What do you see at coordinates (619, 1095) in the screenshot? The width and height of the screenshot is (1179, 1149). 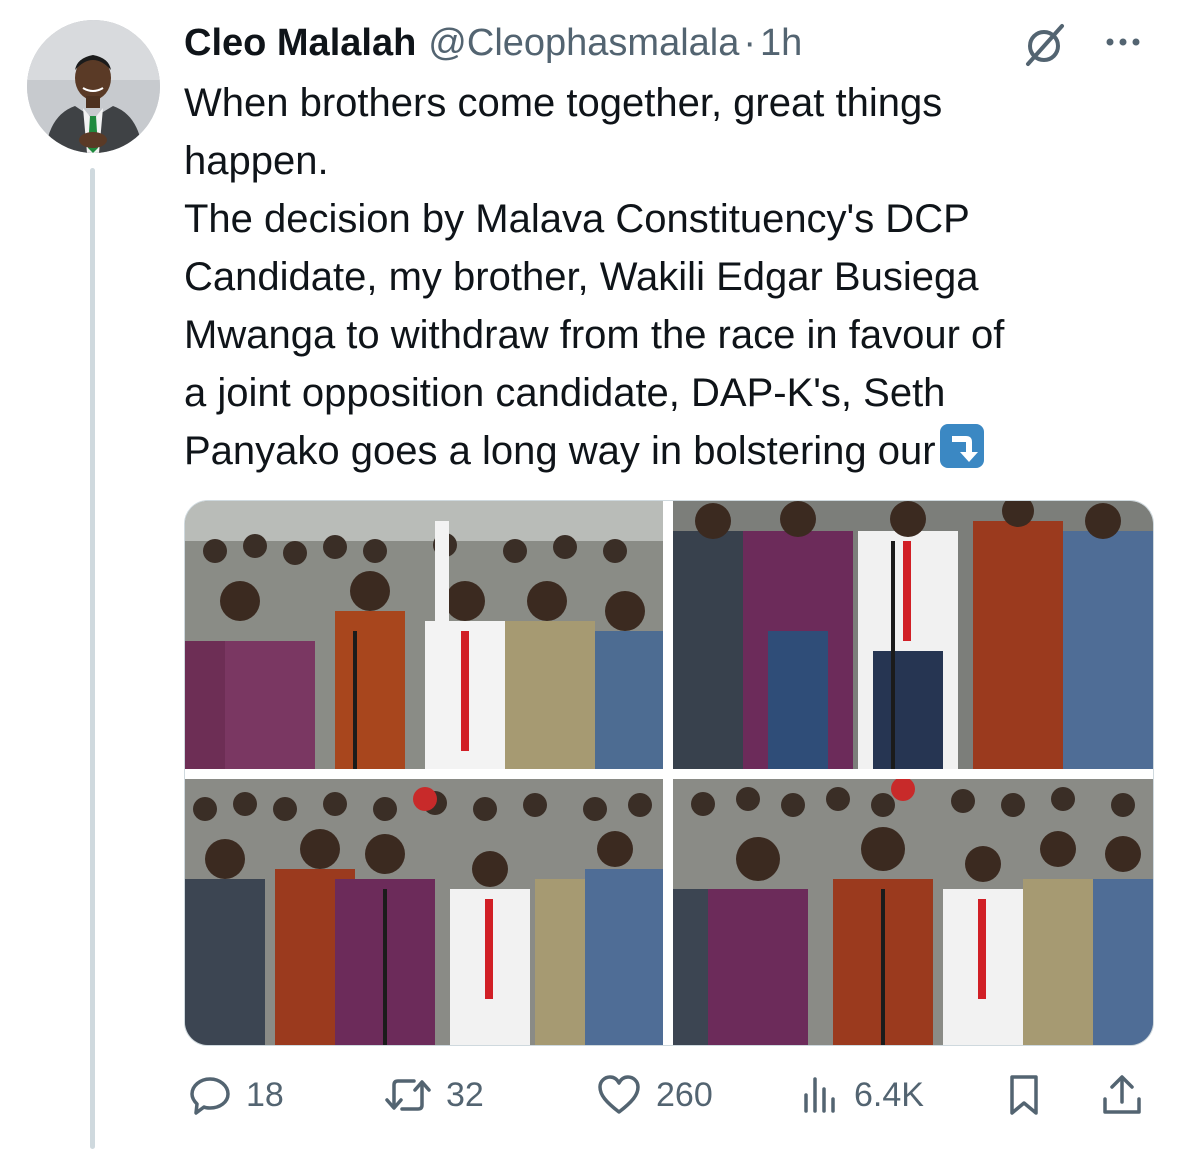 I see `heart-icon` at bounding box center [619, 1095].